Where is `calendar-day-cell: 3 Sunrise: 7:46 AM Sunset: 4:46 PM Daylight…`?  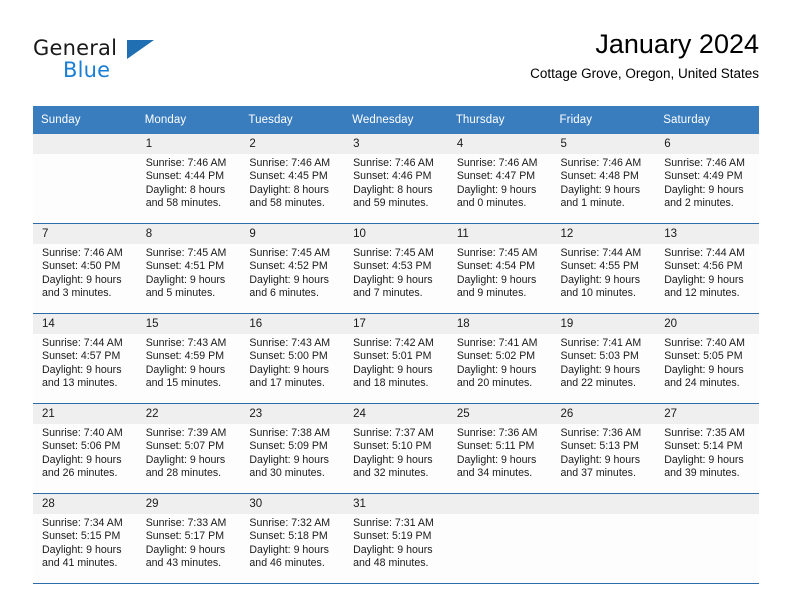 calendar-day-cell: 3 Sunrise: 7:46 AM Sunset: 4:46 PM Daylight… is located at coordinates (396, 178).